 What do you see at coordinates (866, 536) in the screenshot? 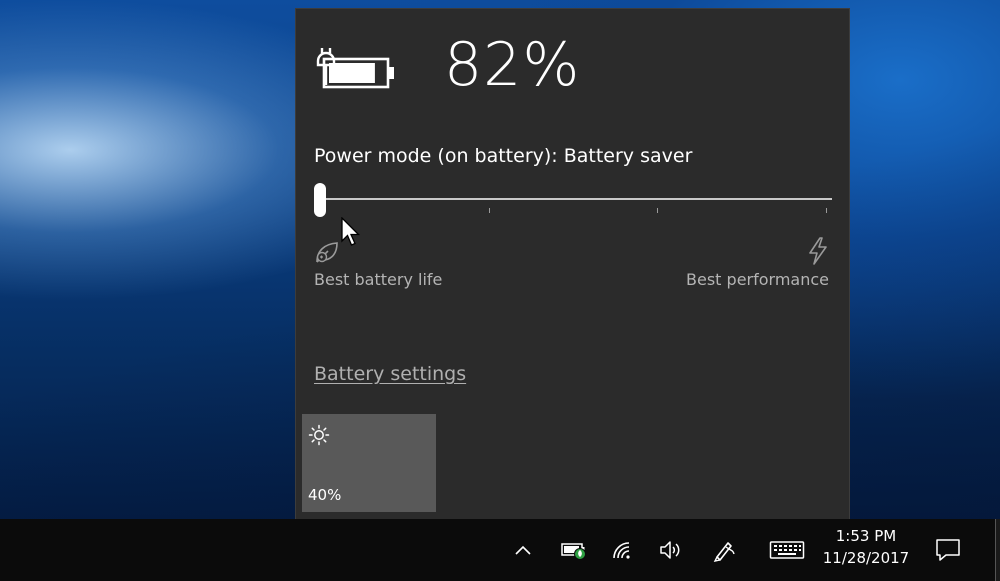
I see `clock-time: 1:53 PM` at bounding box center [866, 536].